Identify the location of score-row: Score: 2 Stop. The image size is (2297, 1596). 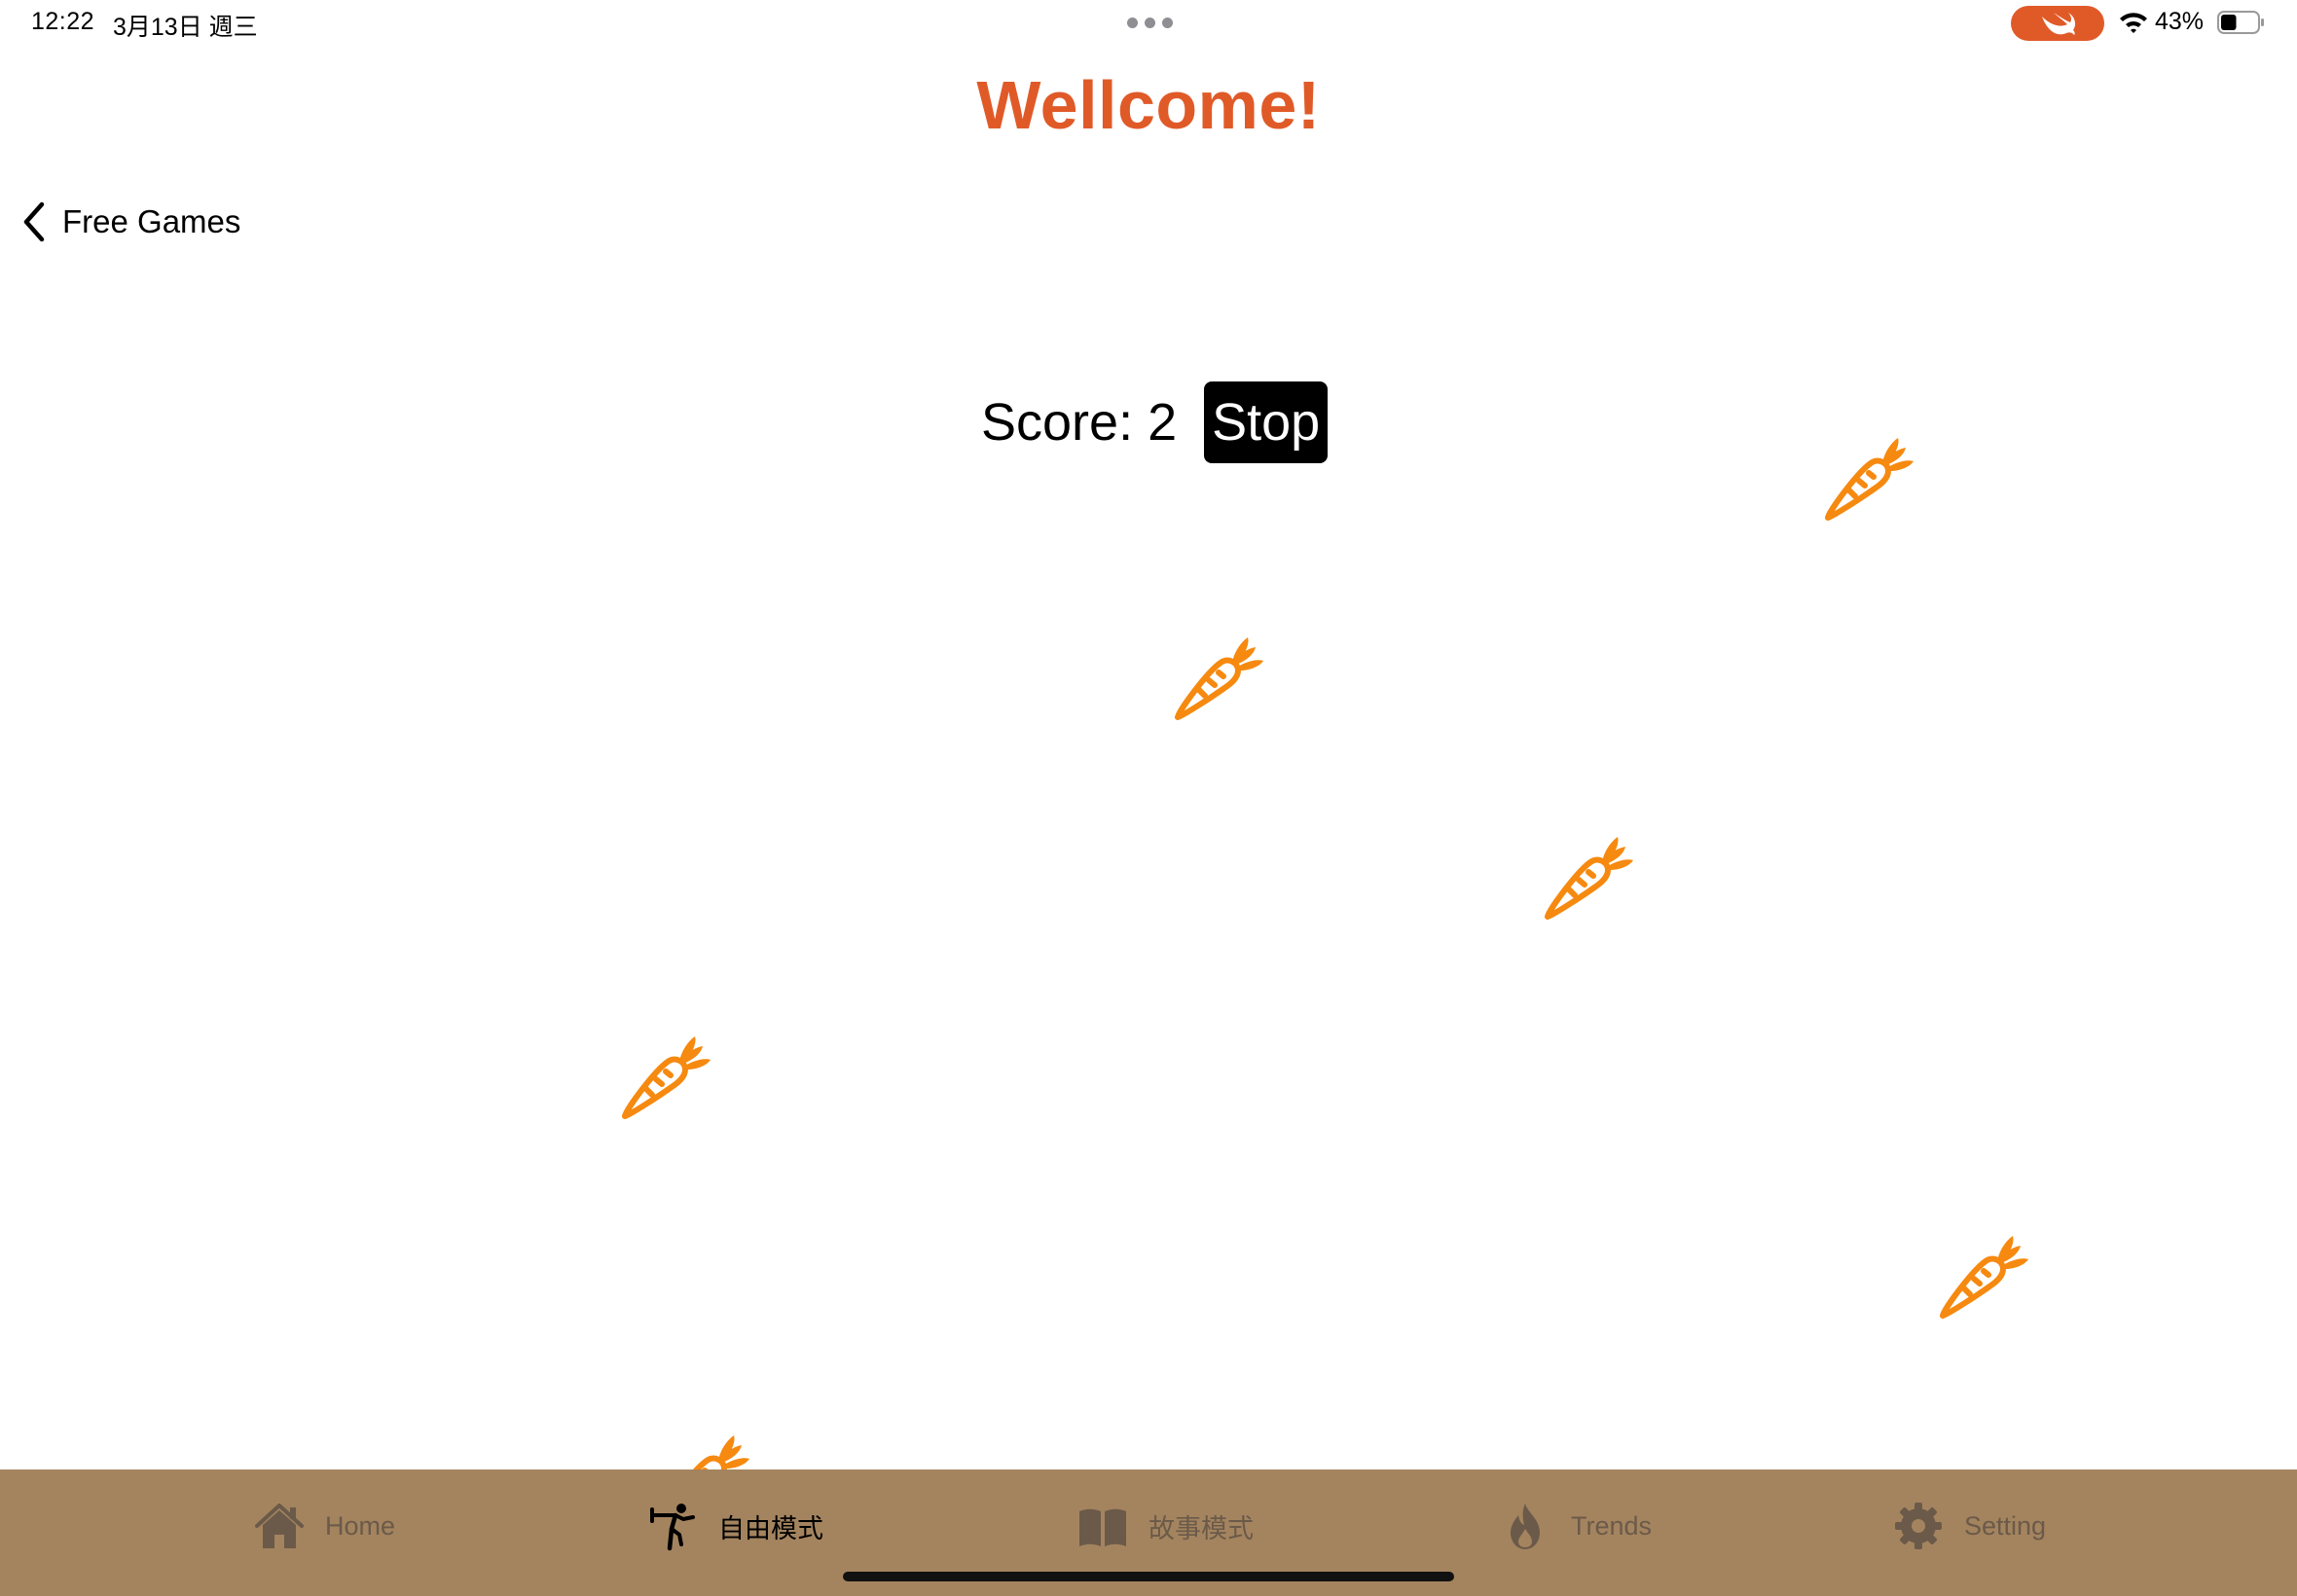
(1155, 422).